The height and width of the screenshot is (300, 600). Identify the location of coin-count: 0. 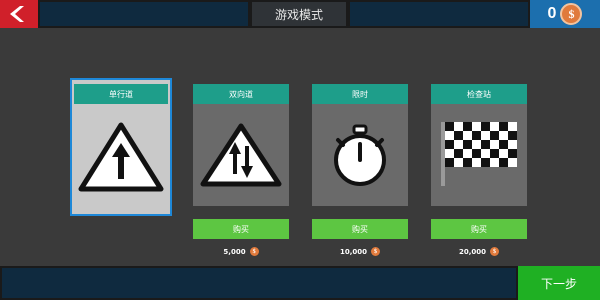
(552, 13).